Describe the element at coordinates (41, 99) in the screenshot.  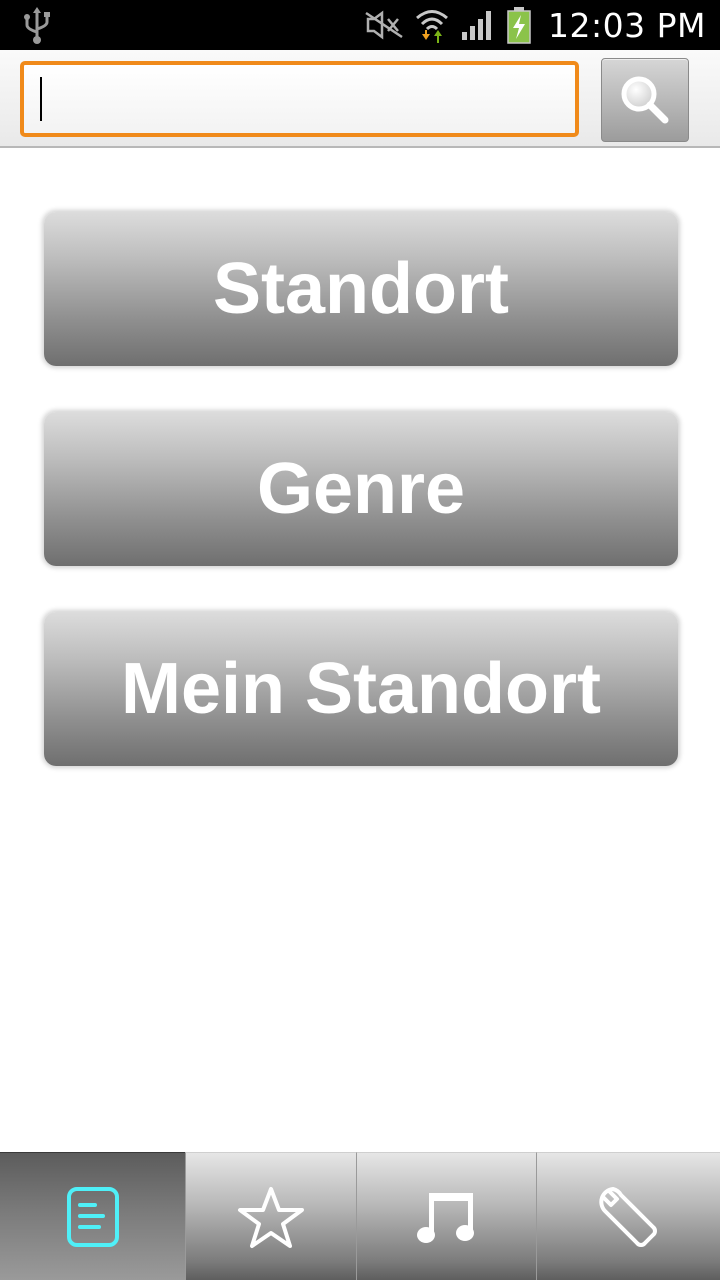
I see `text-cursor` at that location.